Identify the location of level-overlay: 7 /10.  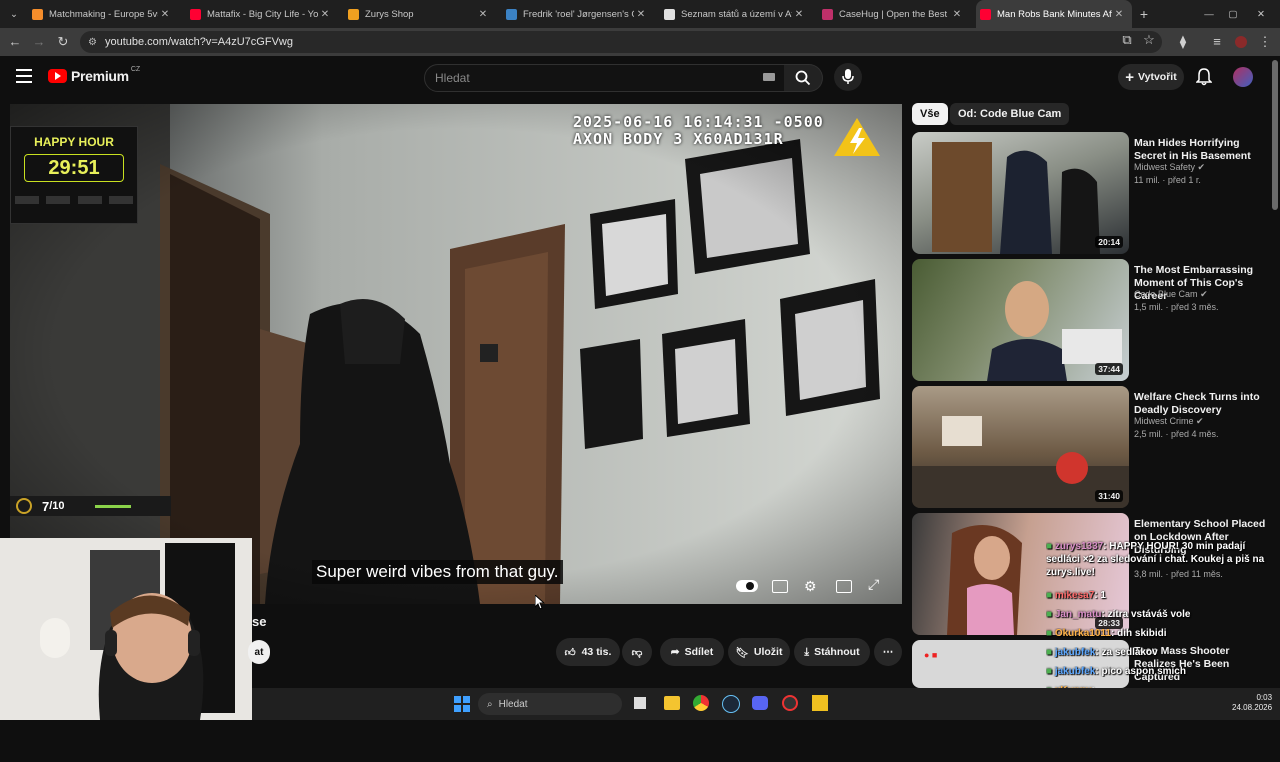
(90, 506).